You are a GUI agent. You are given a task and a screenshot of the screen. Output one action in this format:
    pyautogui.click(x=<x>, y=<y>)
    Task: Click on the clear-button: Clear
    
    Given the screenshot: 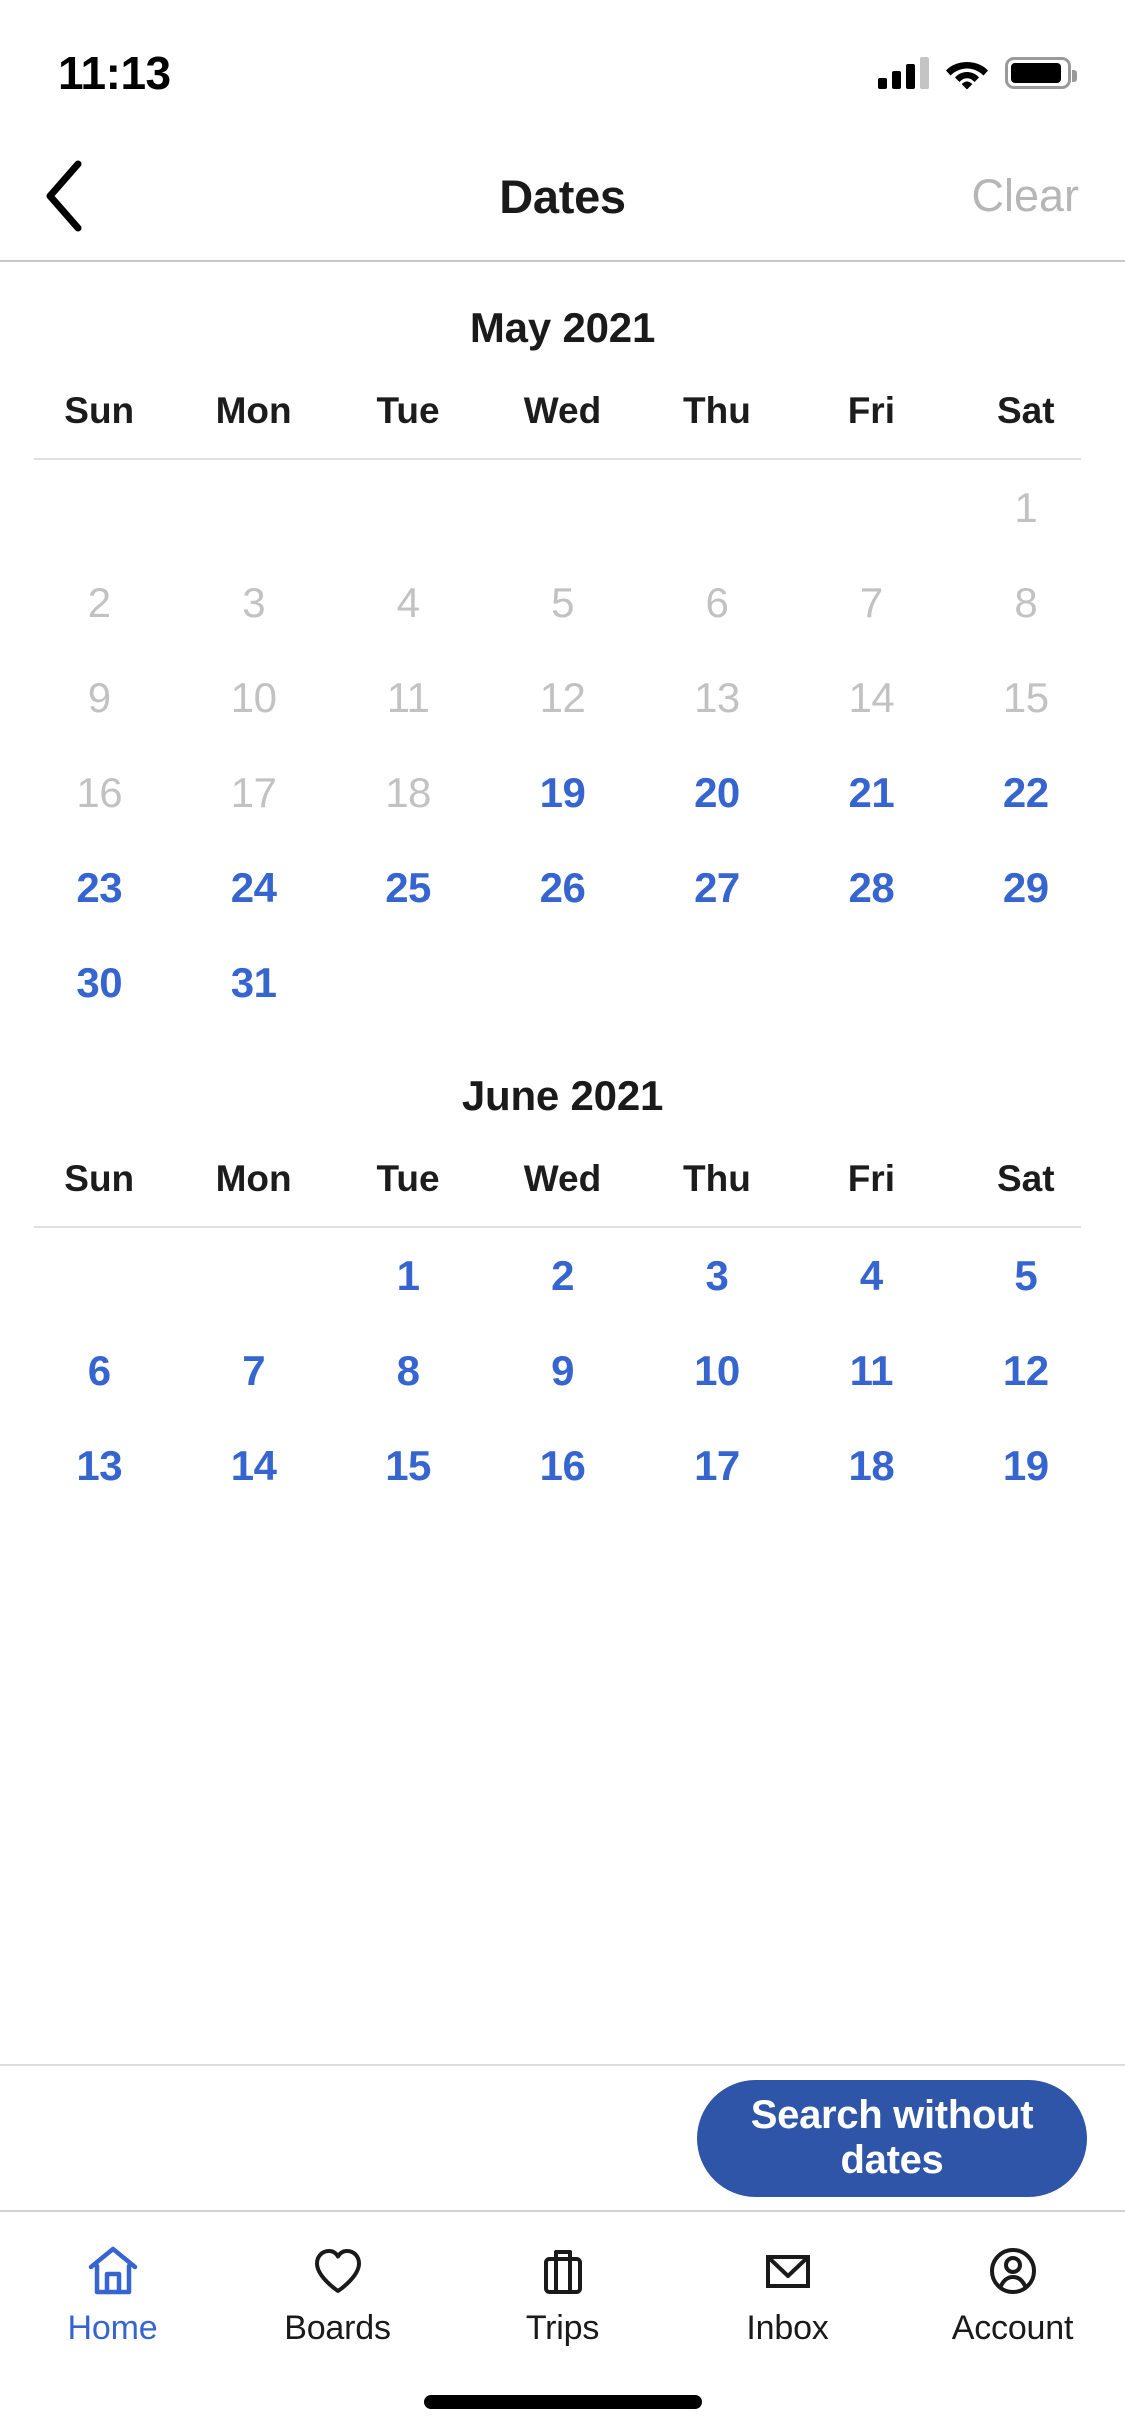 What is the action you would take?
    pyautogui.click(x=1025, y=196)
    